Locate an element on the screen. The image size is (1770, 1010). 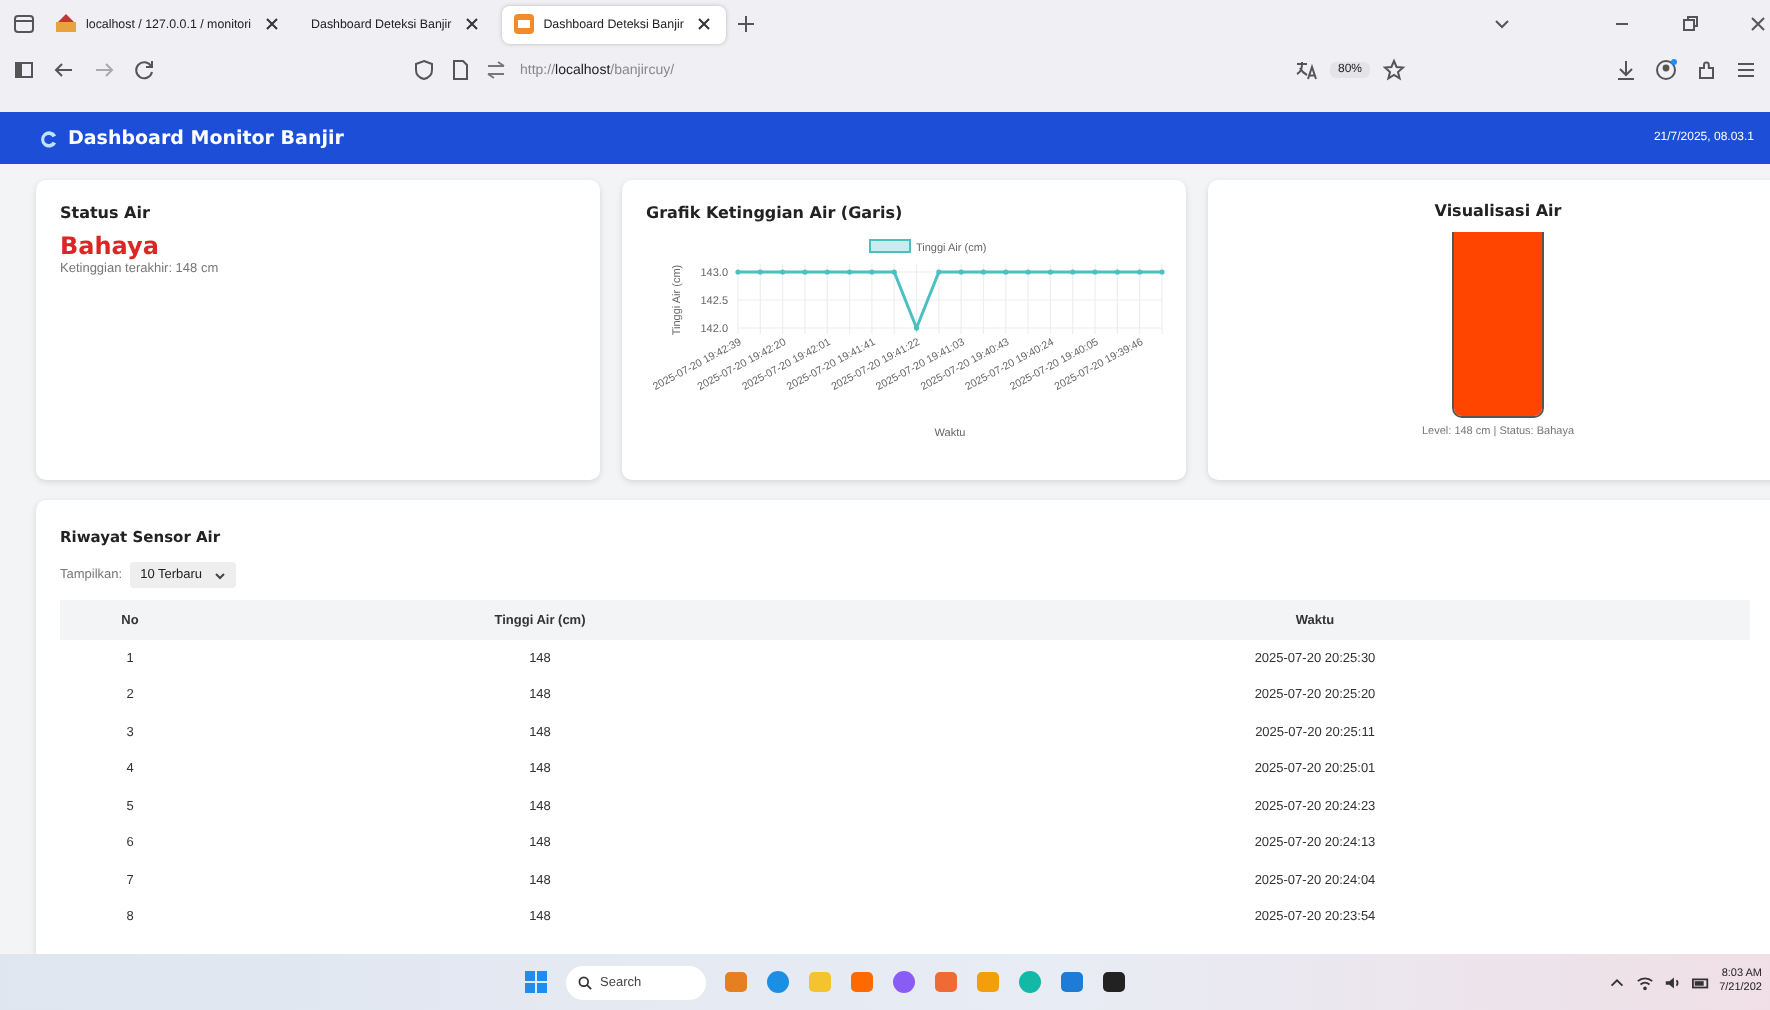
wifi-icon is located at coordinates (1644, 982).